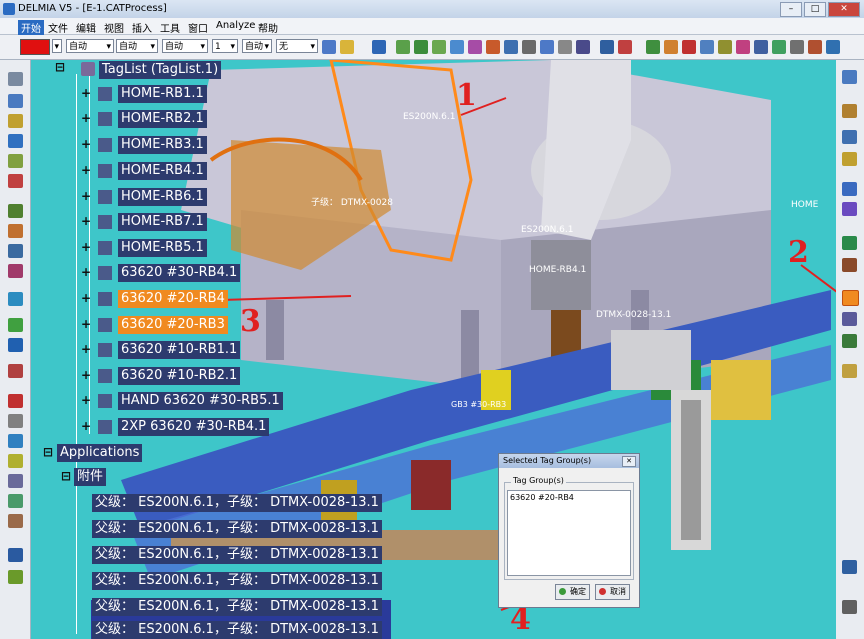 This screenshot has height=639, width=864. What do you see at coordinates (58, 27) in the screenshot?
I see `menu-file: 文件` at bounding box center [58, 27].